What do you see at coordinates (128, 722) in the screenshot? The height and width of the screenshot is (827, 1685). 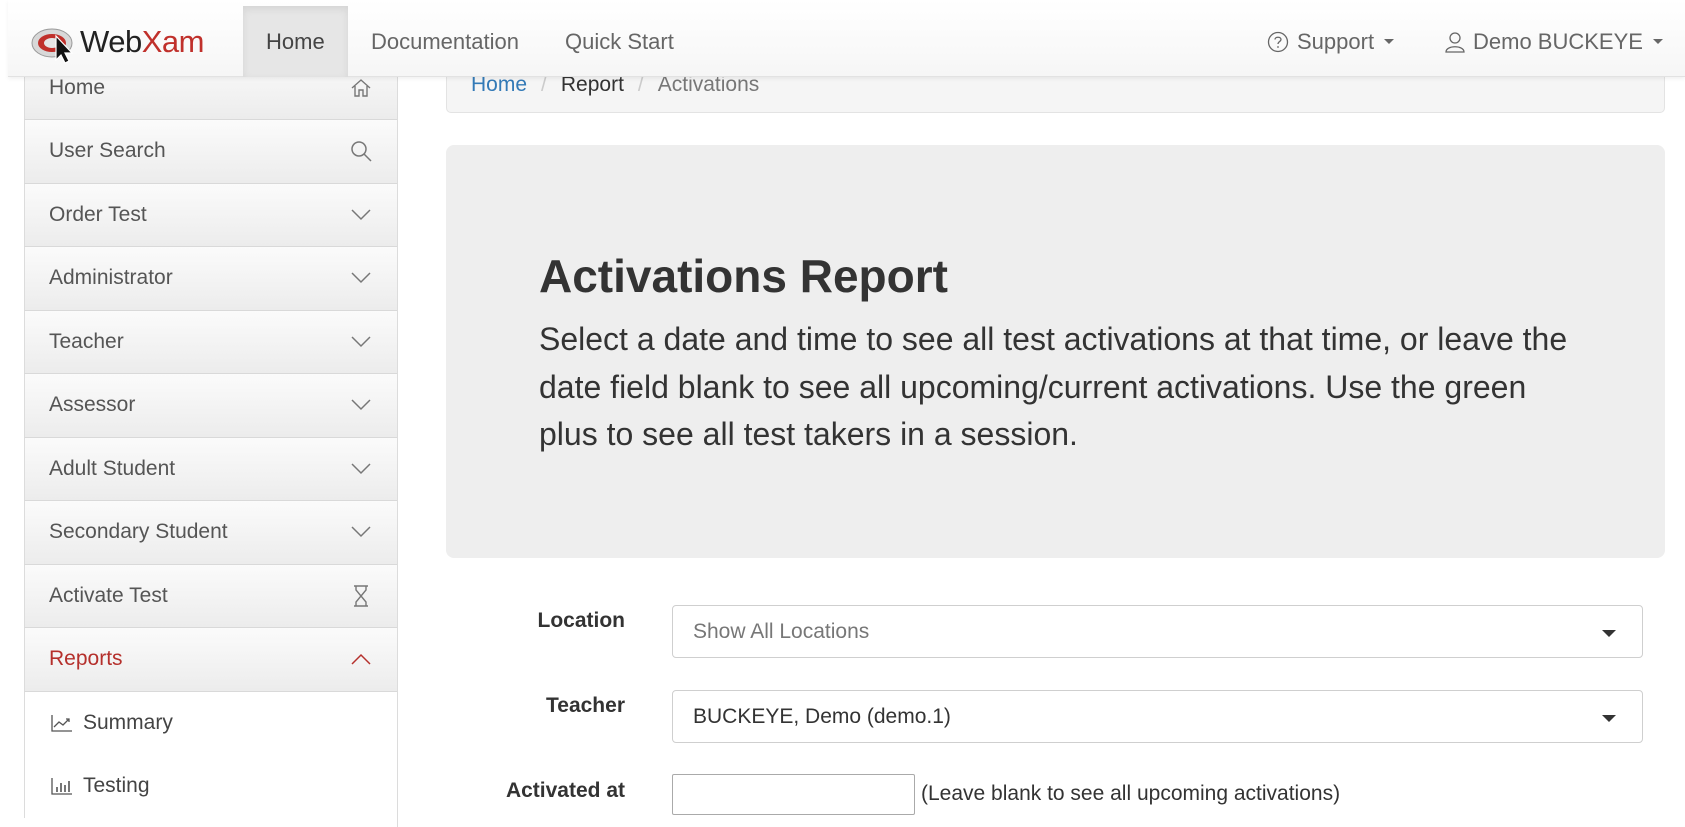 I see `sidebar-subitem-label: Summary` at bounding box center [128, 722].